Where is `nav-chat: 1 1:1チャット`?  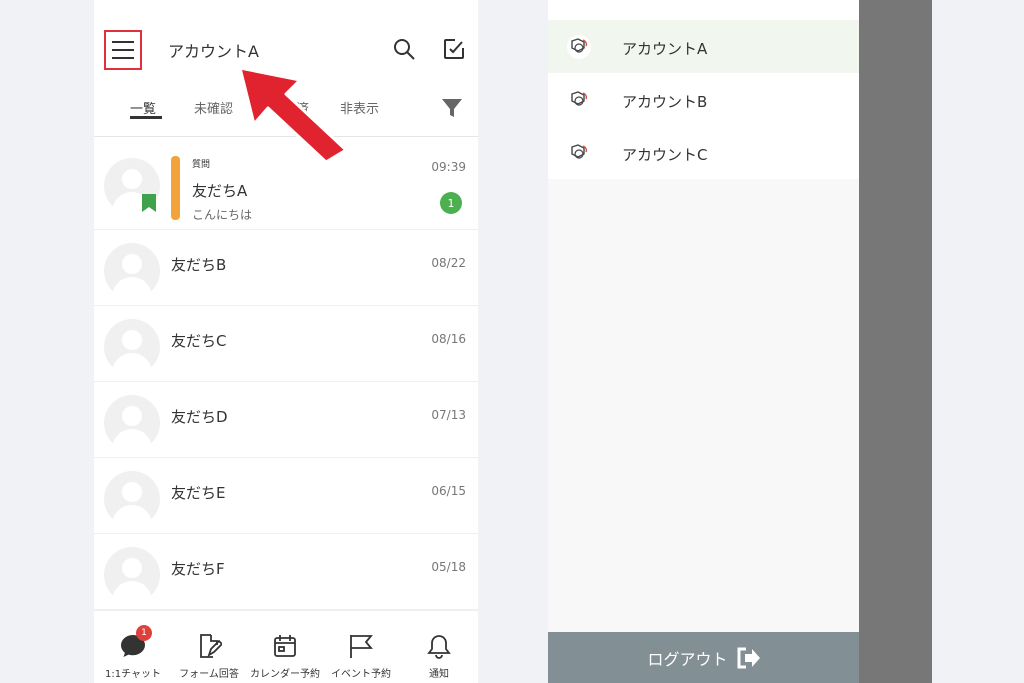
nav-chat: 1 1:1チャット is located at coordinates (133, 652).